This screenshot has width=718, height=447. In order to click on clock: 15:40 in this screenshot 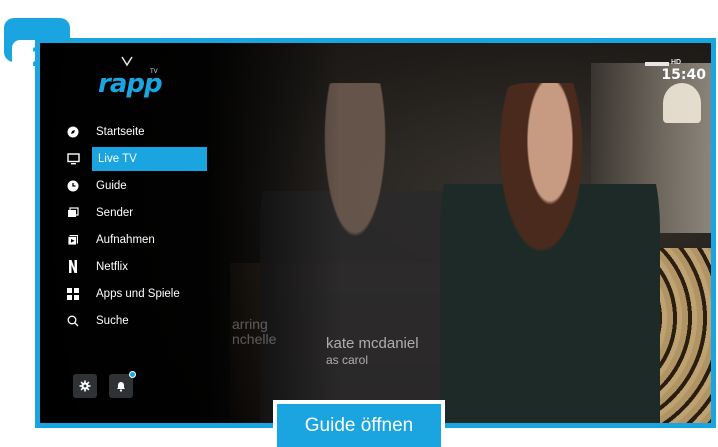, I will do `click(683, 75)`.